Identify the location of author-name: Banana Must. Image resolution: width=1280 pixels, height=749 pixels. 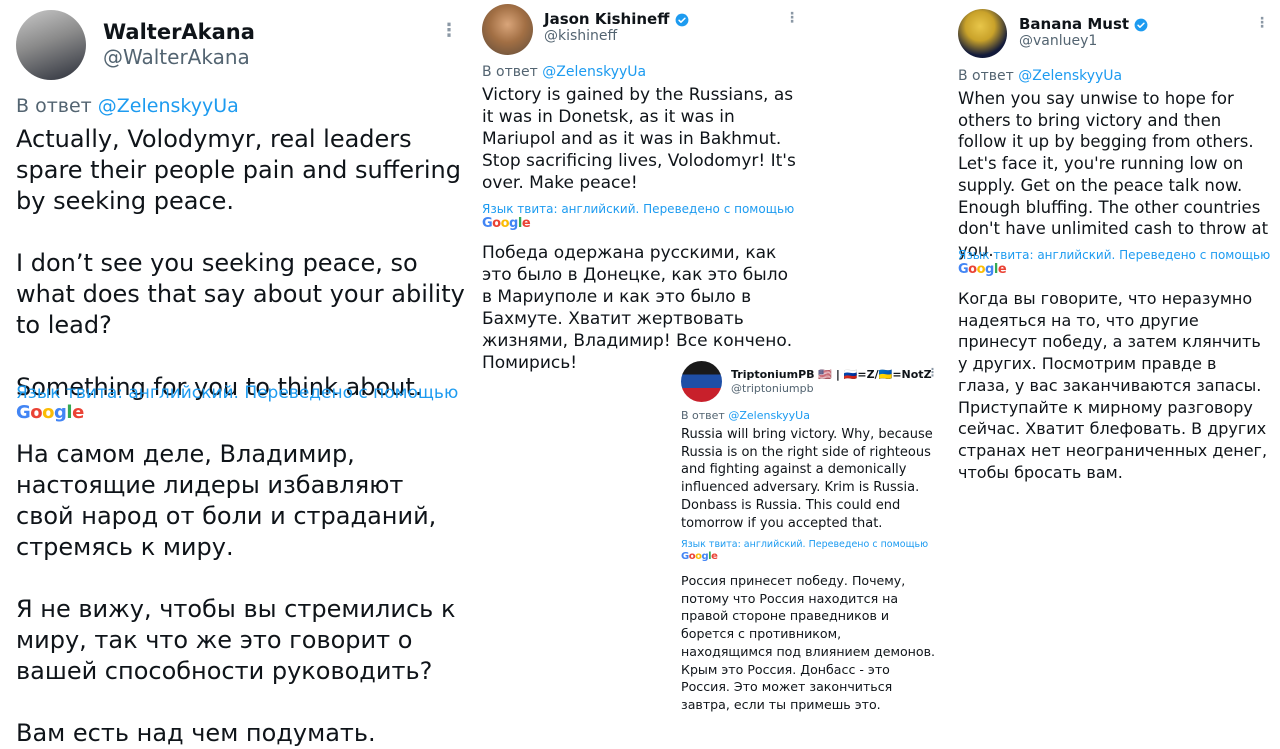
(1083, 24).